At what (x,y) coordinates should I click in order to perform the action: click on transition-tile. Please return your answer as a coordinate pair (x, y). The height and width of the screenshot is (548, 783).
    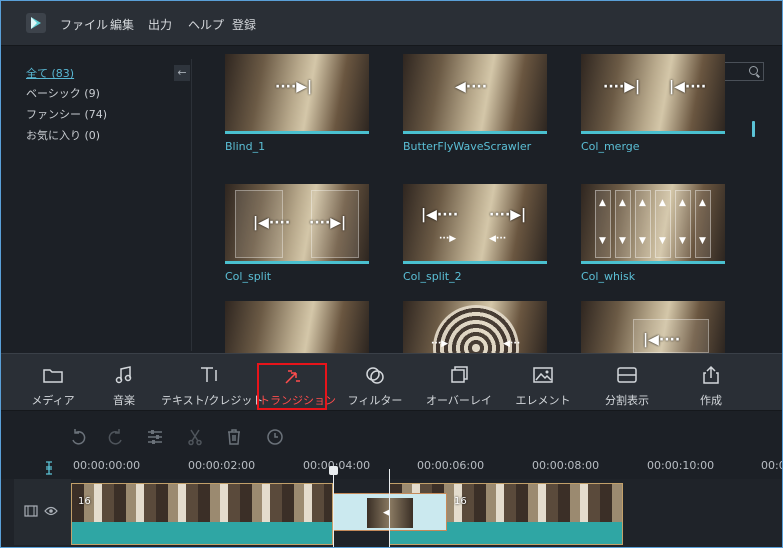
    Looking at the image, I should click on (297, 327).